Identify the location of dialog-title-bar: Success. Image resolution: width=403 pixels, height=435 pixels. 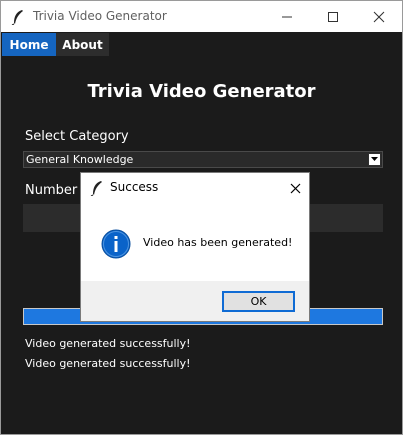
(195, 187).